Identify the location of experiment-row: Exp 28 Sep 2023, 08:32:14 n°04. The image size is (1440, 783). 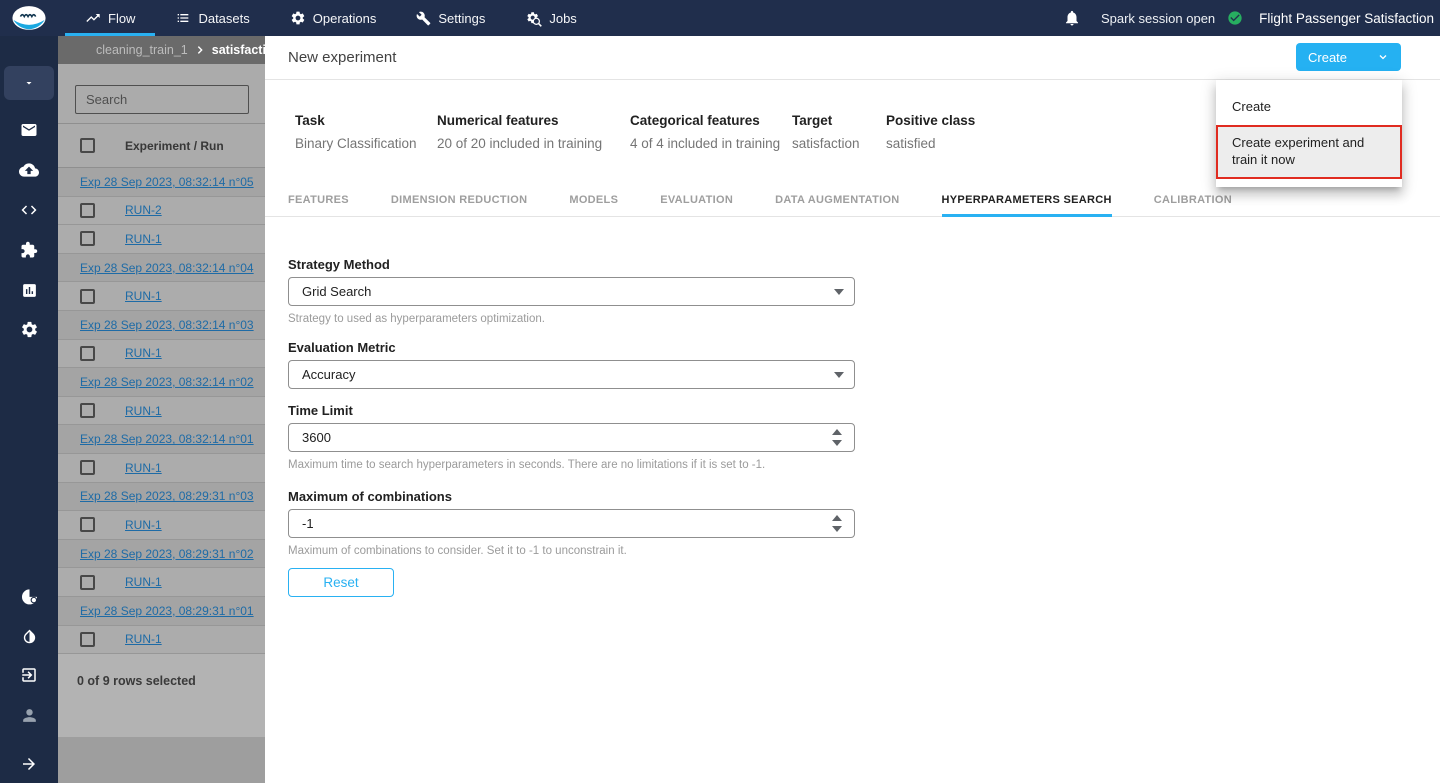
(161, 268).